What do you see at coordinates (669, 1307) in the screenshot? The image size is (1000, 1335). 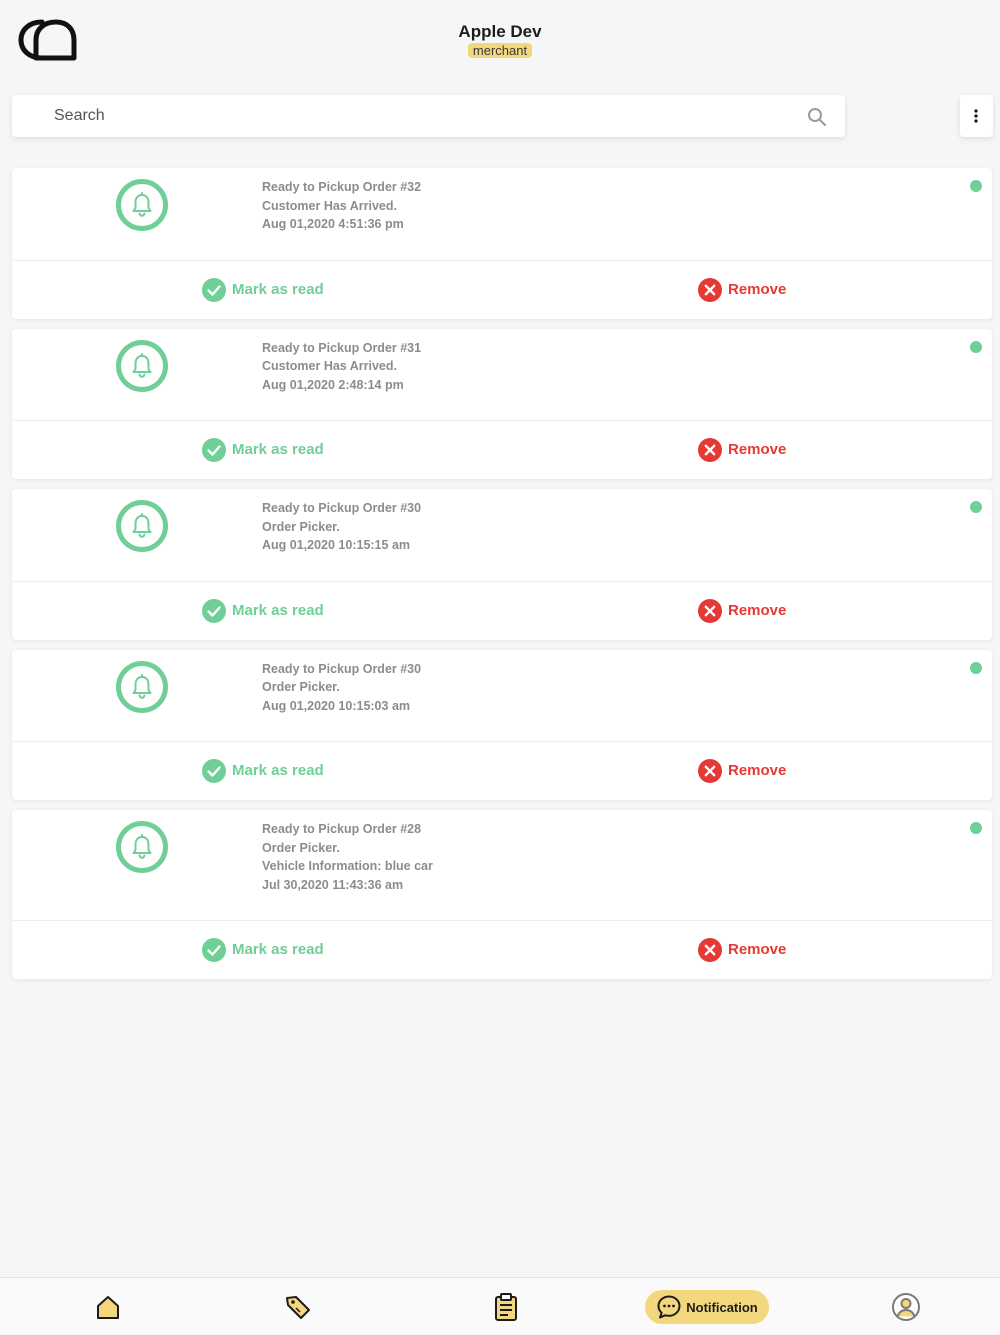 I see `chat-bubble-icon` at bounding box center [669, 1307].